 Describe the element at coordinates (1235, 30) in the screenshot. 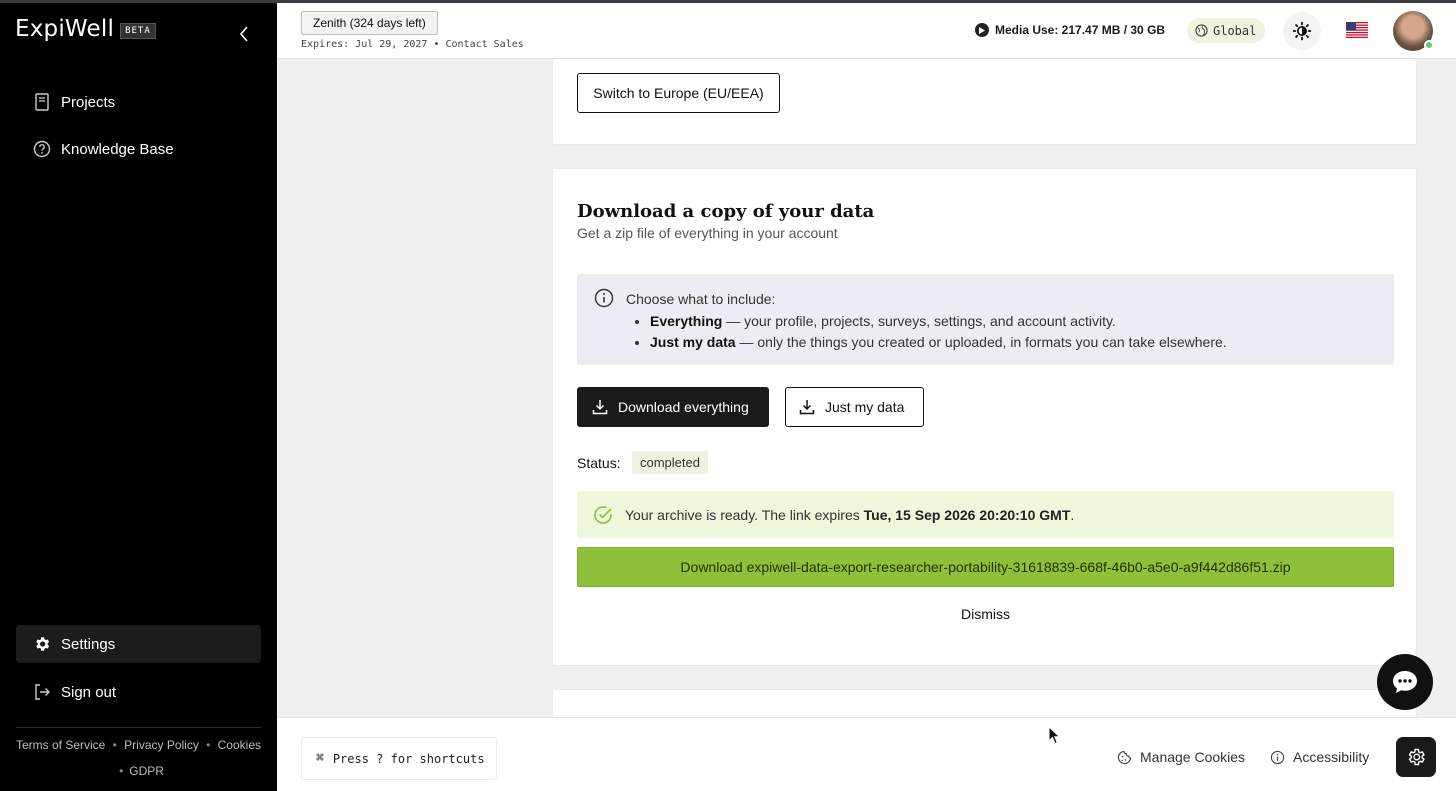

I see `region-label: Global` at that location.